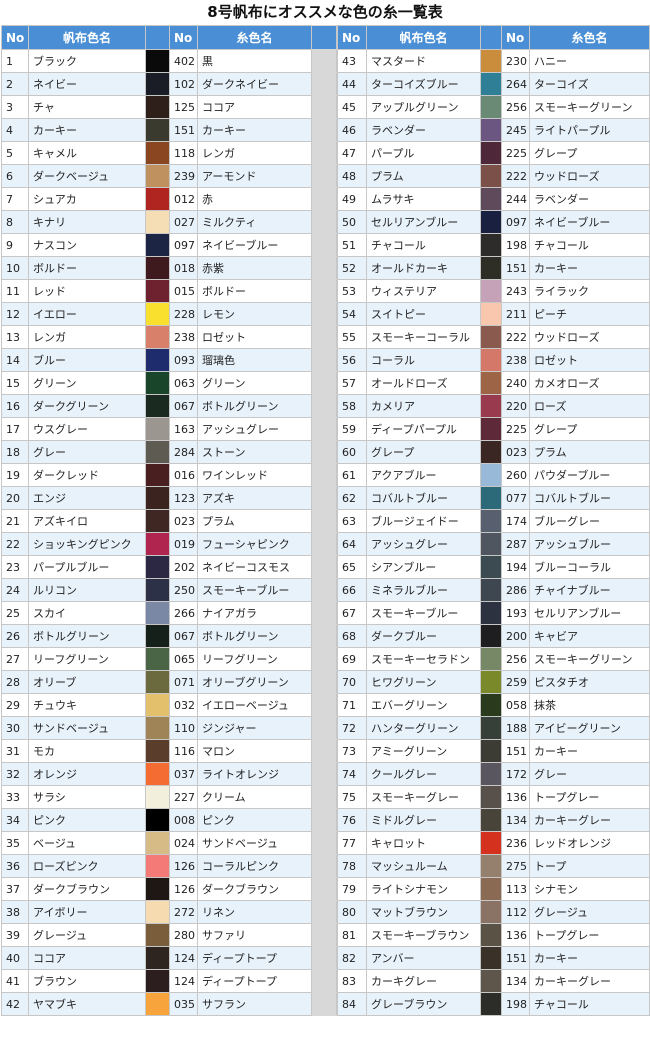  I want to click on canvas-color-name: グレージュ, so click(87, 935).